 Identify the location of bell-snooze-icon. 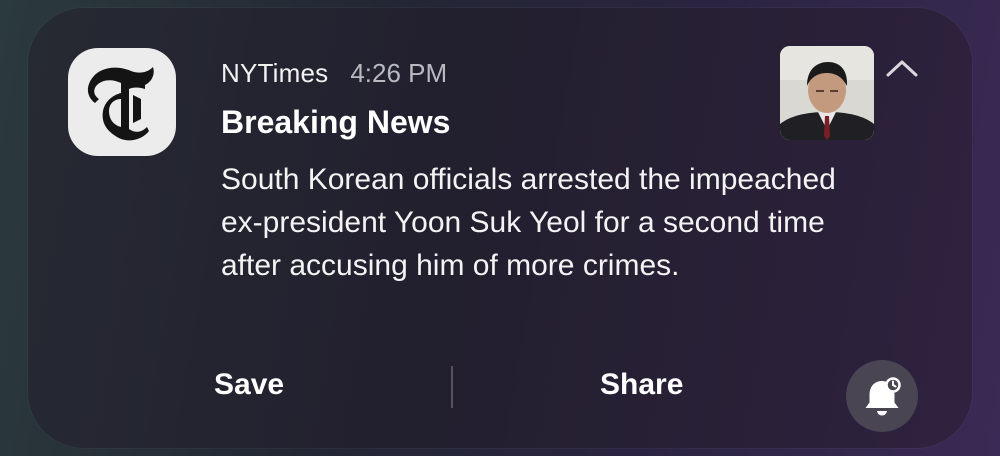
(883, 396).